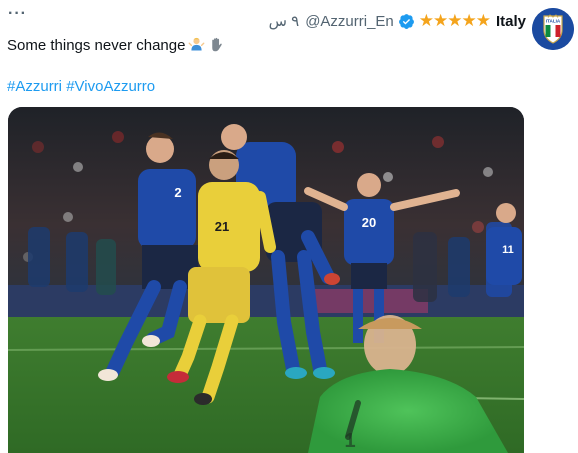  What do you see at coordinates (454, 20) in the screenshot?
I see `rating-stars: ★★★★★` at bounding box center [454, 20].